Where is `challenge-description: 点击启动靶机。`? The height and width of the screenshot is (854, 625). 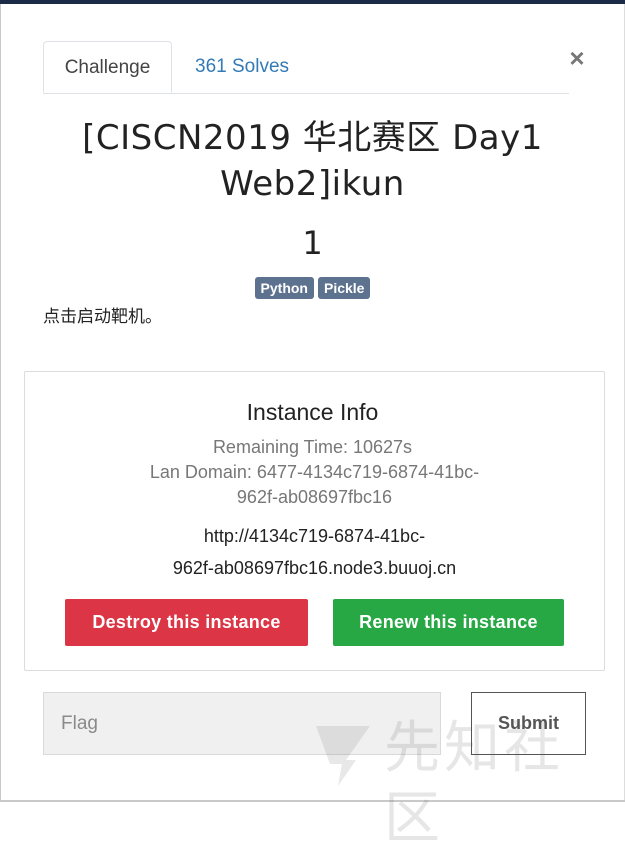 challenge-description: 点击启动靶机。 is located at coordinates (102, 316).